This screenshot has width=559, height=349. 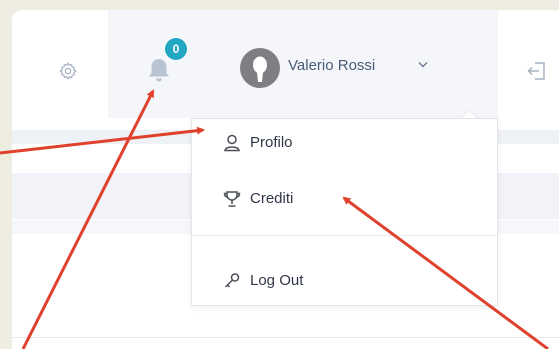 What do you see at coordinates (423, 65) in the screenshot?
I see `chevron-down-icon` at bounding box center [423, 65].